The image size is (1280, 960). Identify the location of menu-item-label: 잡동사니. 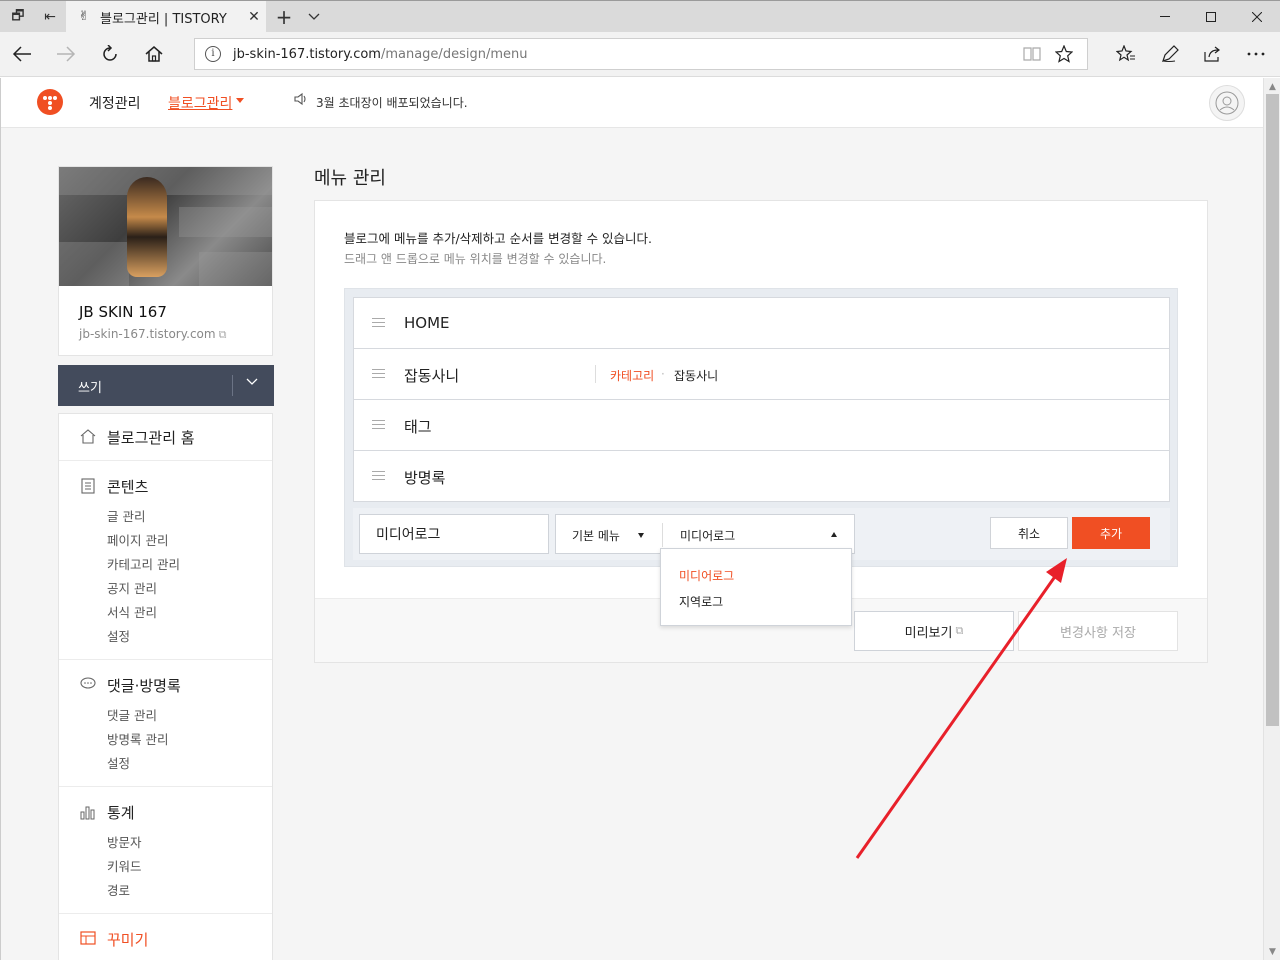
(432, 376).